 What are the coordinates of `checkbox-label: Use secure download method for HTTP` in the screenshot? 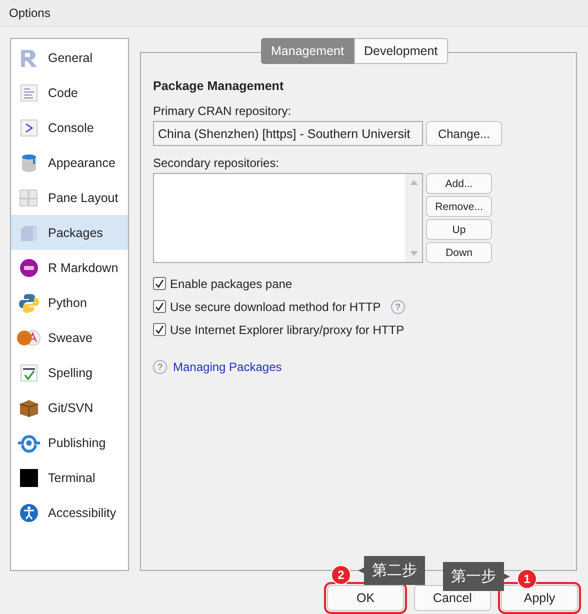 It's located at (275, 307).